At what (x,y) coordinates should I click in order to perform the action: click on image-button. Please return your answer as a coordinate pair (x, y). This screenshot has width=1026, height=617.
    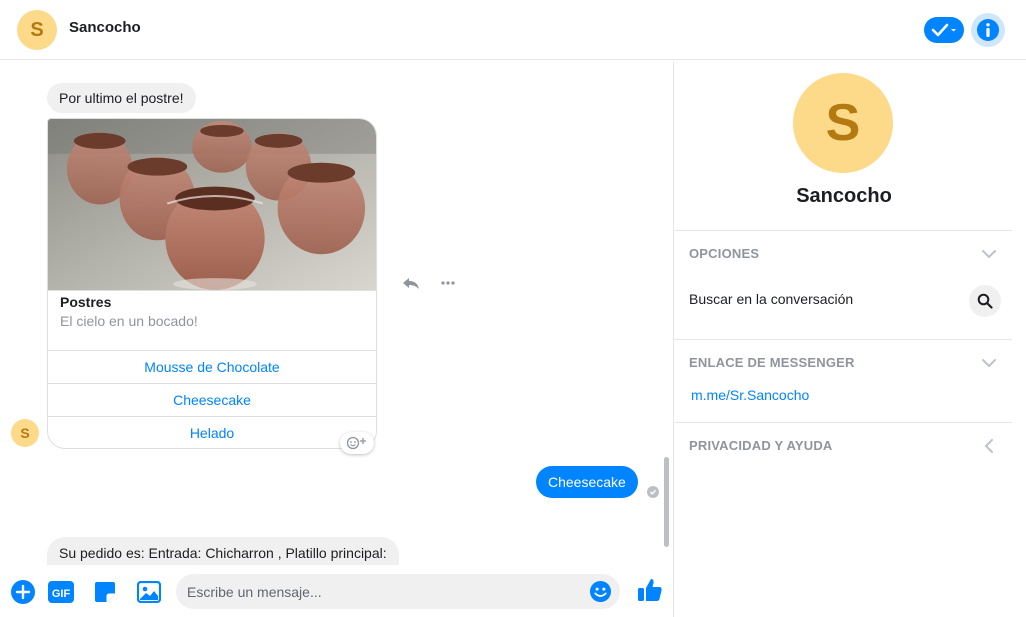
    Looking at the image, I should click on (149, 592).